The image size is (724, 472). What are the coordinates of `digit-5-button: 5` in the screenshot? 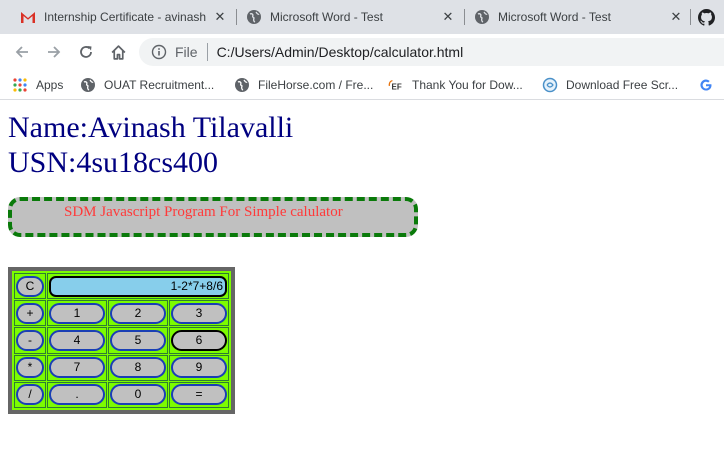 It's located at (138, 340).